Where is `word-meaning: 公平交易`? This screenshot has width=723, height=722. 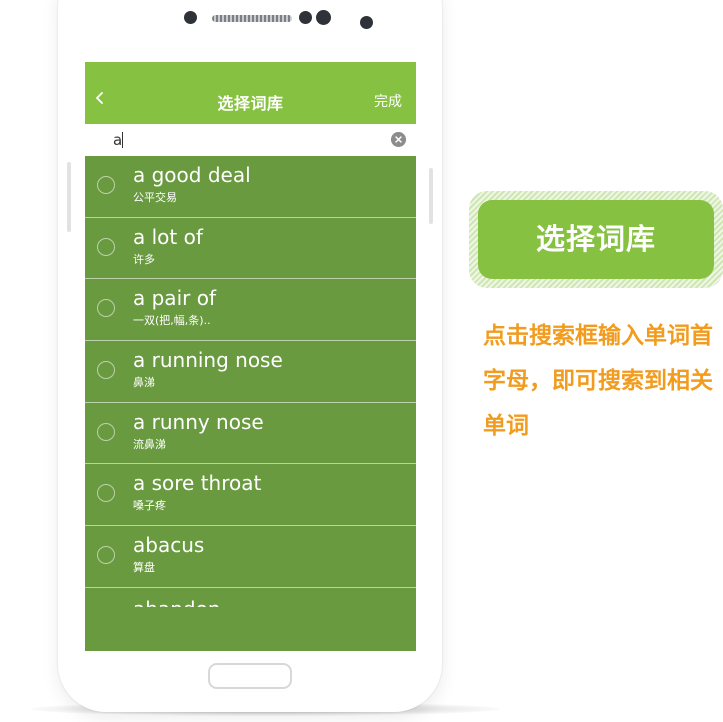
word-meaning: 公平交易 is located at coordinates (155, 197).